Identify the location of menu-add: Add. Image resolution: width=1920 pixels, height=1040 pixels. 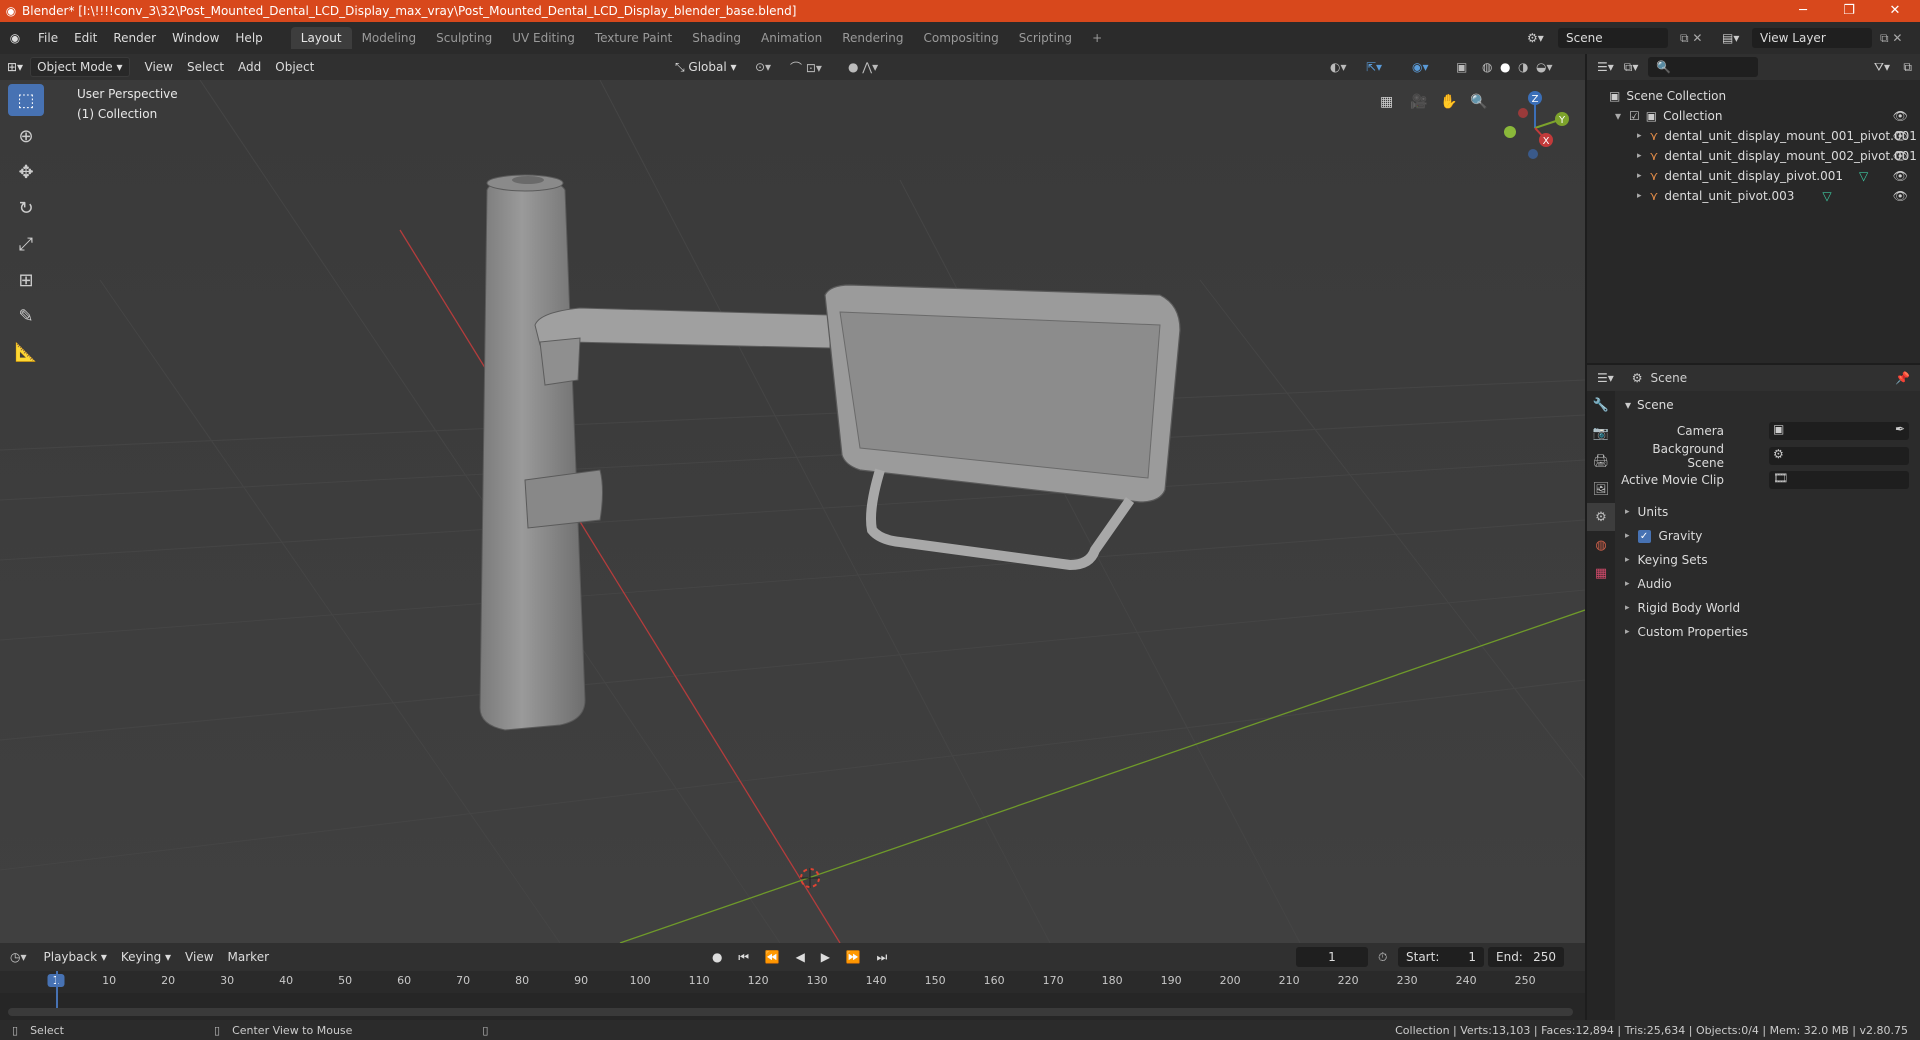
(249, 67).